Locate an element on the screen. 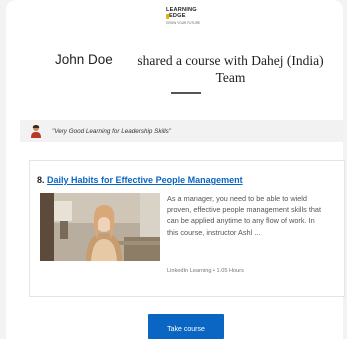 The width and height of the screenshot is (347, 339). header-divider is located at coordinates (186, 93).